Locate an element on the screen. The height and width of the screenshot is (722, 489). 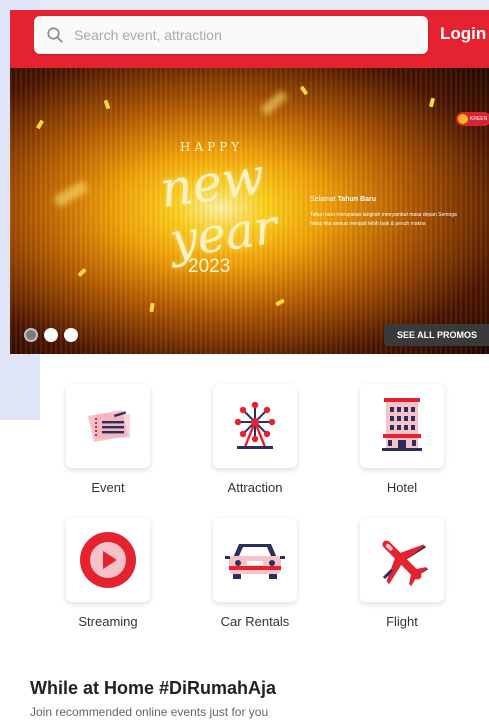
see-all-promos-button: SEE ALL PROMOS is located at coordinates (436, 335).